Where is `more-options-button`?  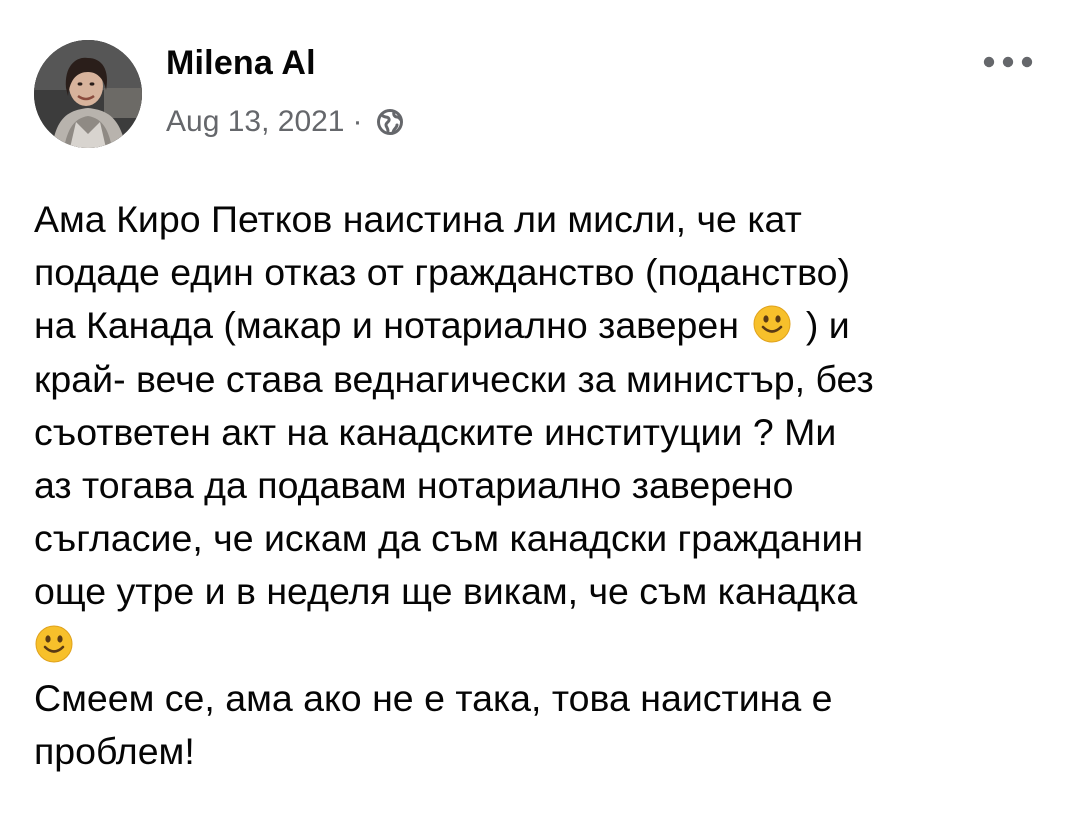
more-options-button is located at coordinates (1008, 62).